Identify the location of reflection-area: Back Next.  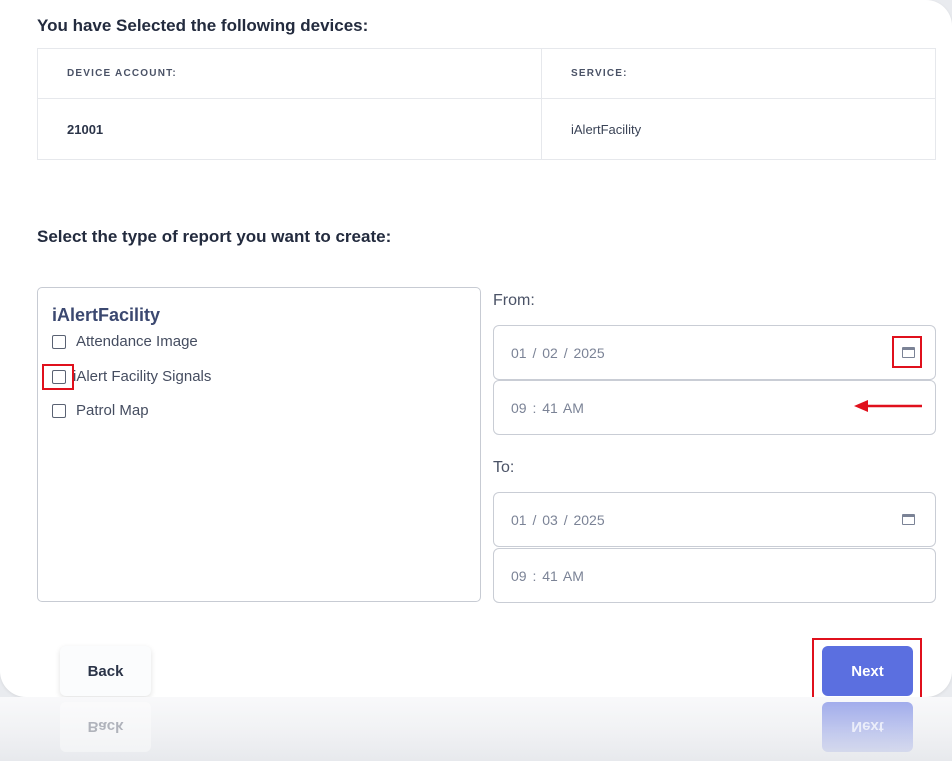
(476, 729).